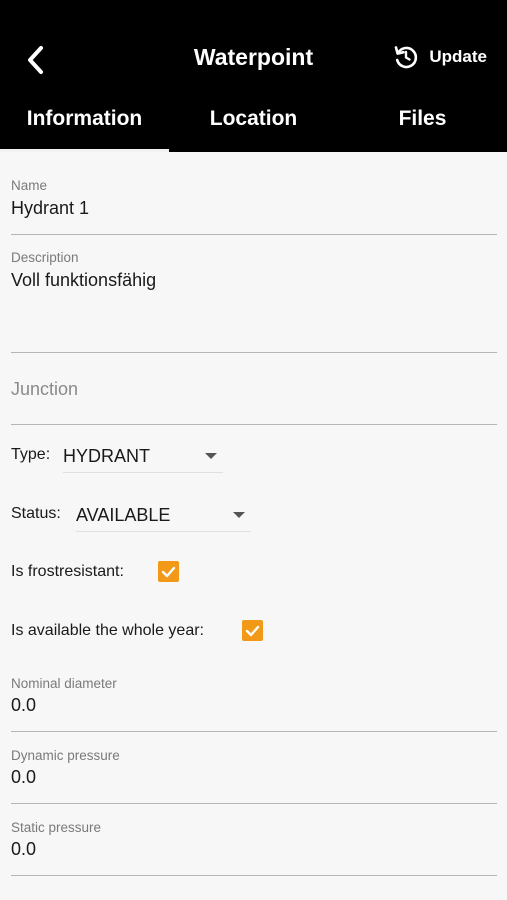  I want to click on type-select: HYDRANT, so click(143, 456).